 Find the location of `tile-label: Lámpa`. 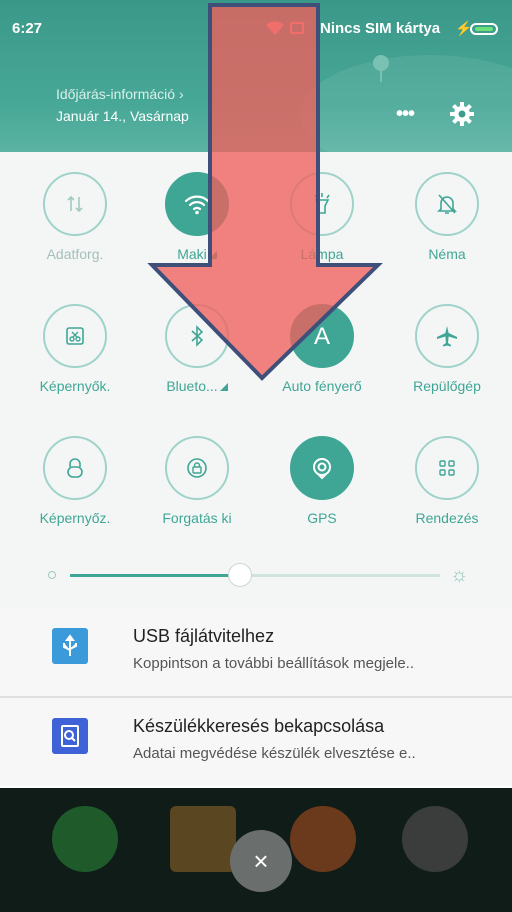

tile-label: Lámpa is located at coordinates (322, 254).